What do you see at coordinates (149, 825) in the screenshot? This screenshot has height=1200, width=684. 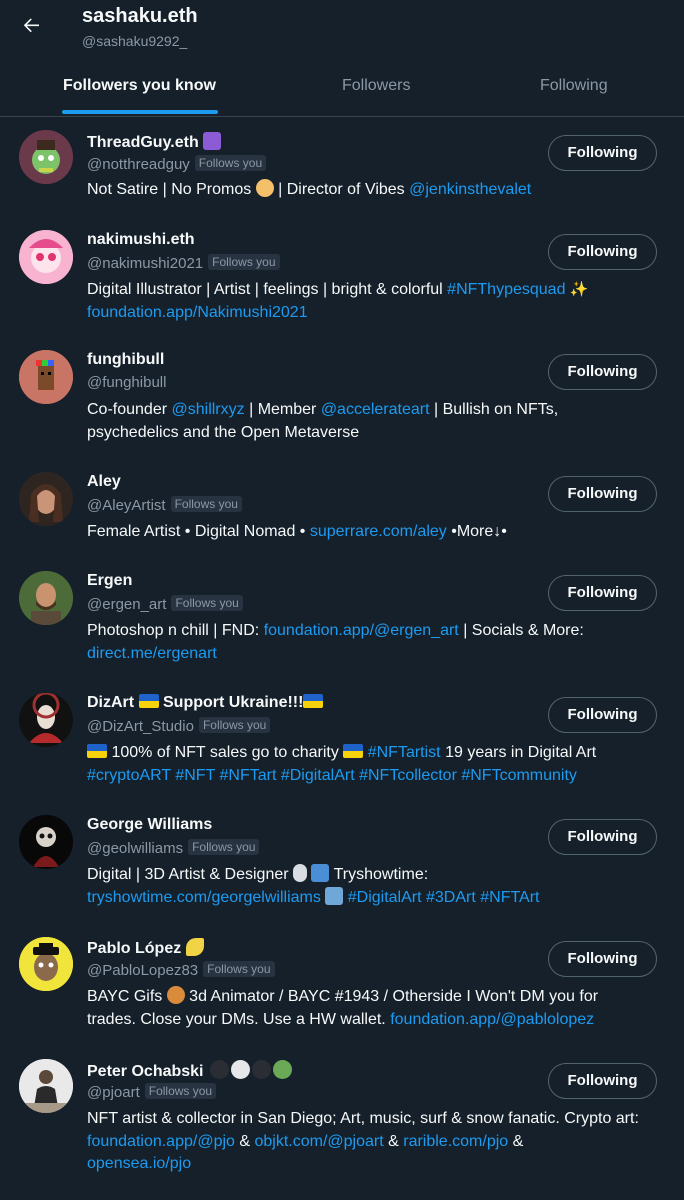 I see `user-name: George Williams` at bounding box center [149, 825].